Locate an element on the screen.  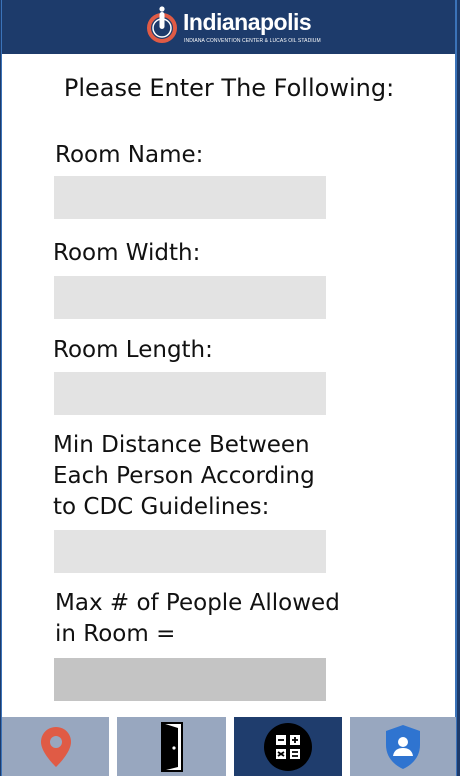
calculator-icon is located at coordinates (288, 746).